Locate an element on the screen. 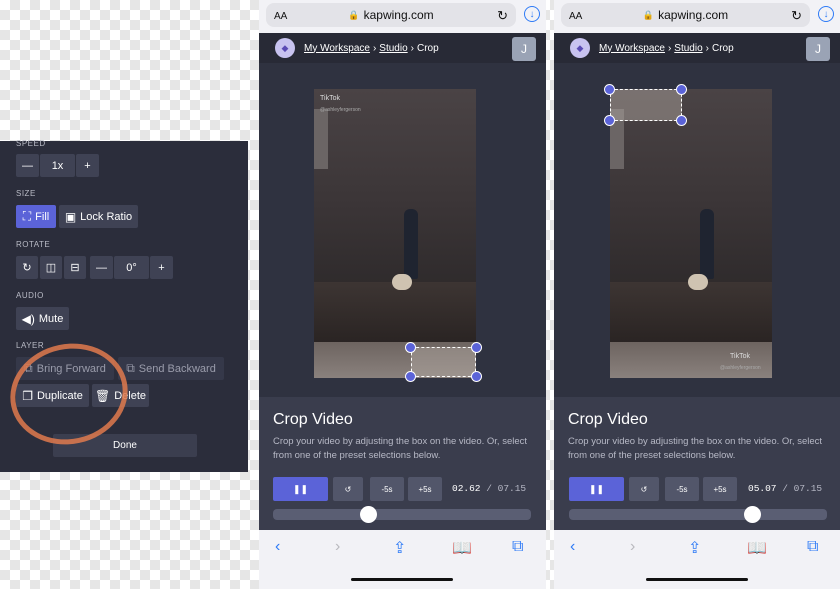 This screenshot has width=840, height=589. send-backward-label: Send Backward is located at coordinates (177, 368).